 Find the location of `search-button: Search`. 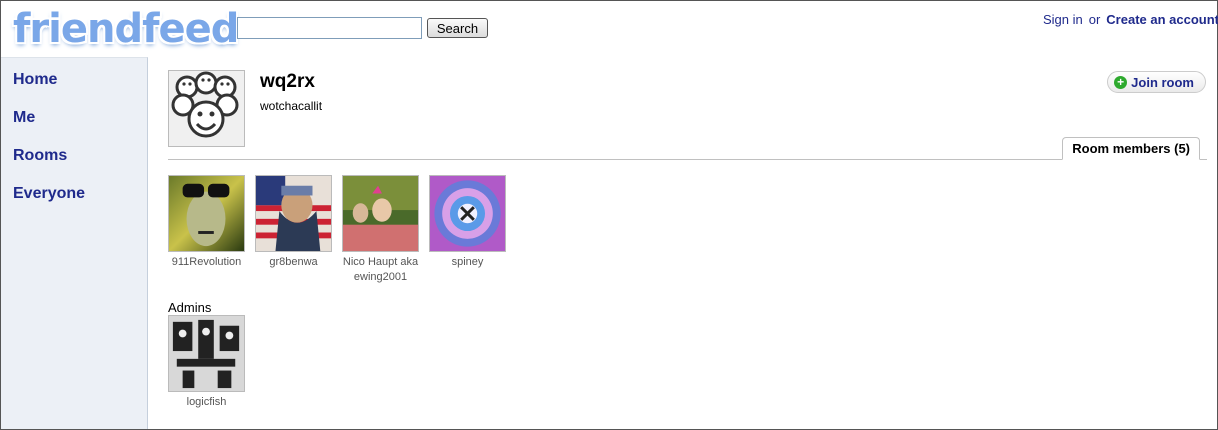

search-button: Search is located at coordinates (457, 28).